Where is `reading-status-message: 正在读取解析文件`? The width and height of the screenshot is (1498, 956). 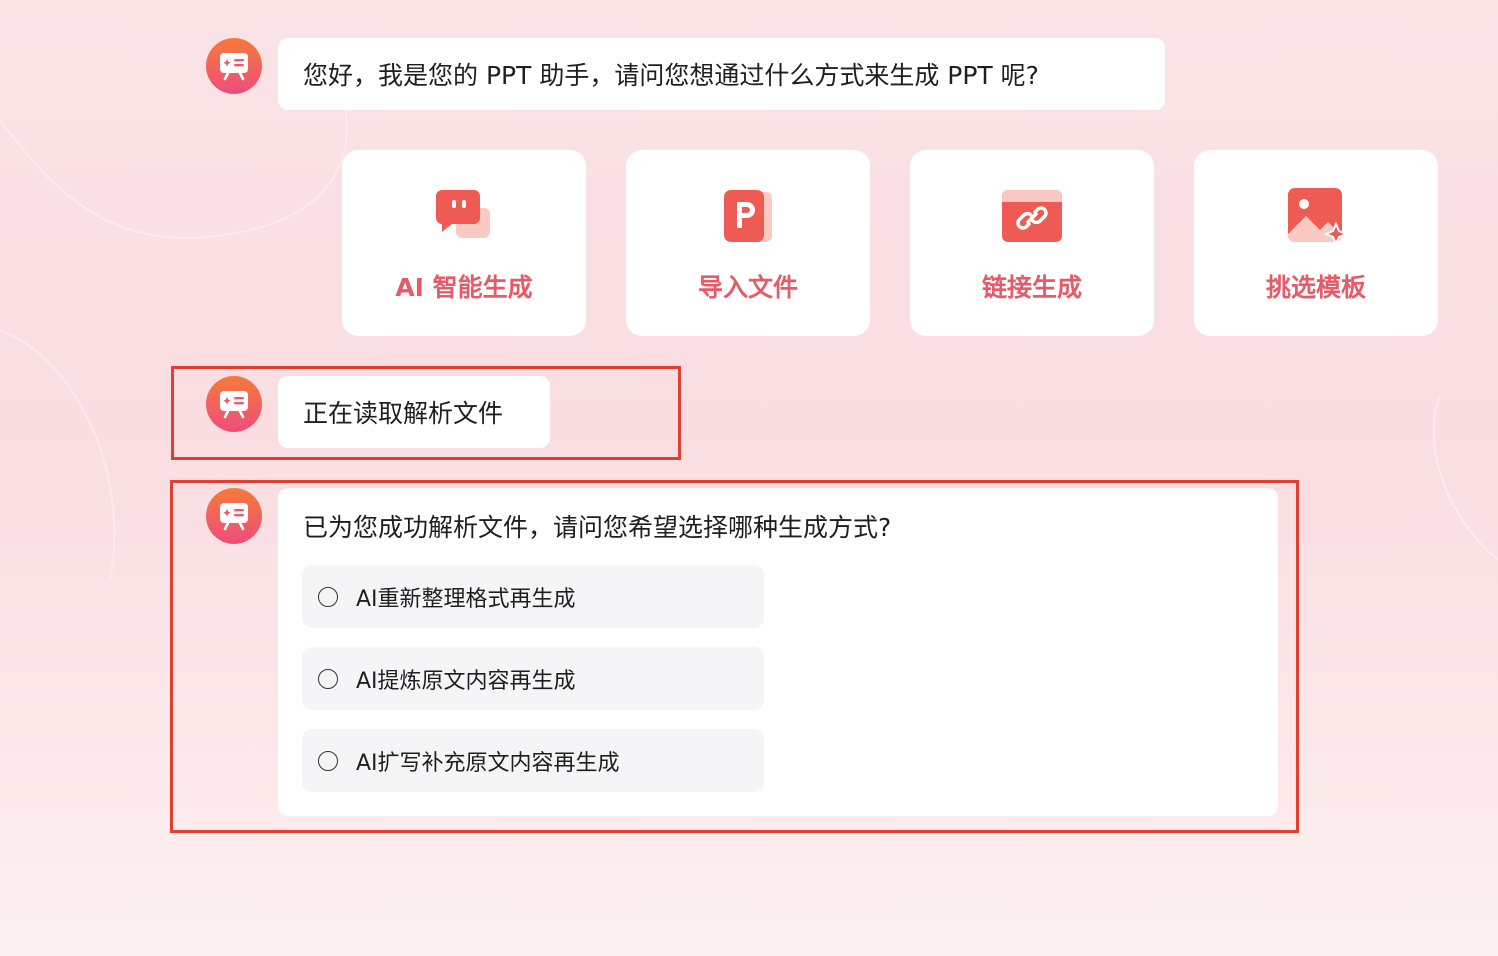
reading-status-message: 正在读取解析文件 is located at coordinates (414, 412).